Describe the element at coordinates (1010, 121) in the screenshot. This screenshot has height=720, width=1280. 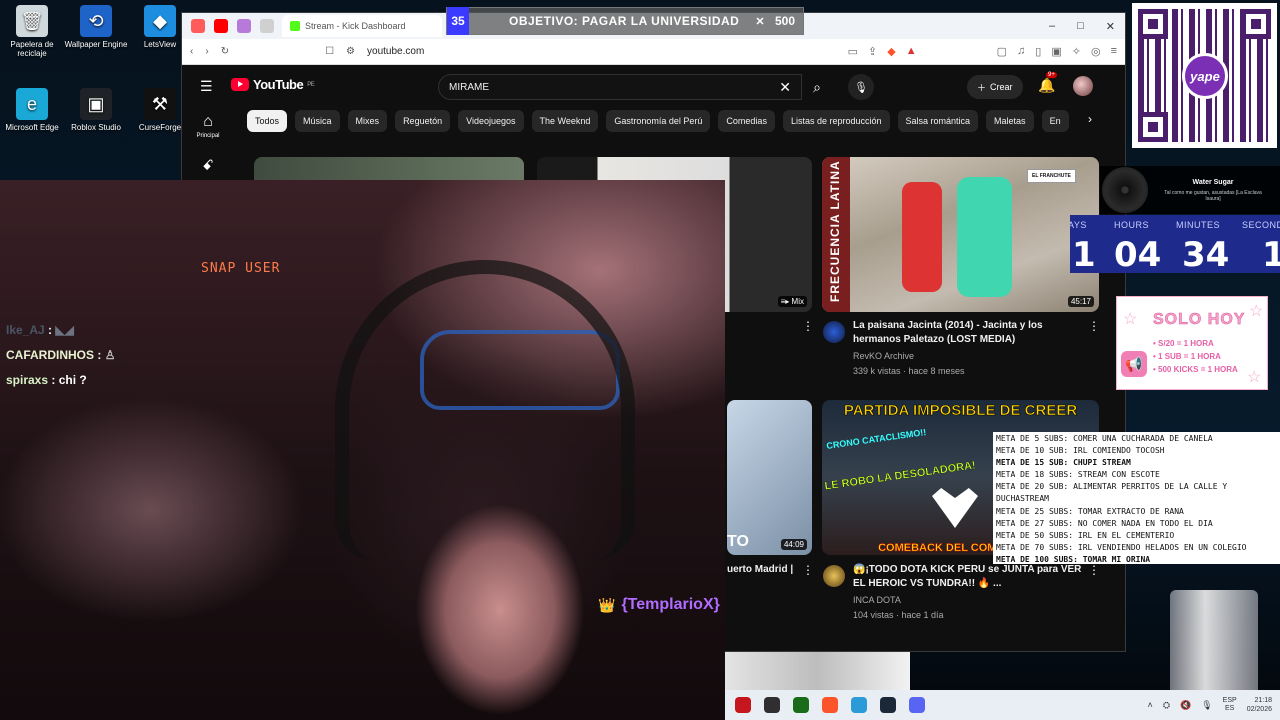
I see `filter-chip: Maletas` at that location.